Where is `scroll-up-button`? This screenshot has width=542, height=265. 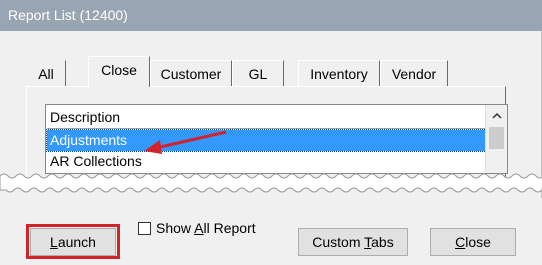 scroll-up-button is located at coordinates (496, 115).